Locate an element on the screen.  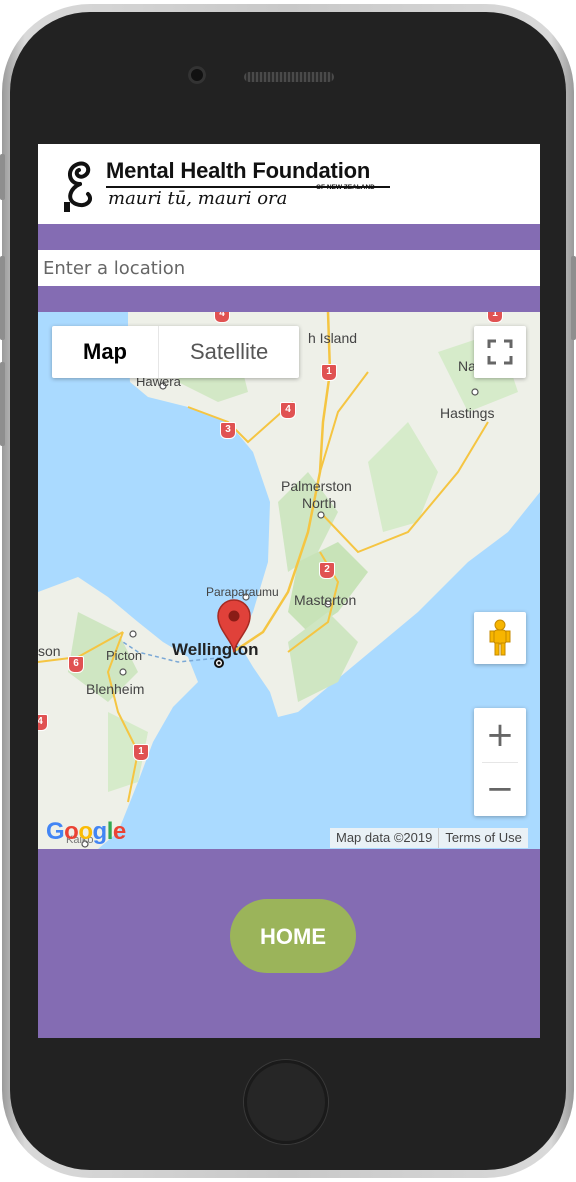
map-type-control: Map Satellite is located at coordinates (176, 352).